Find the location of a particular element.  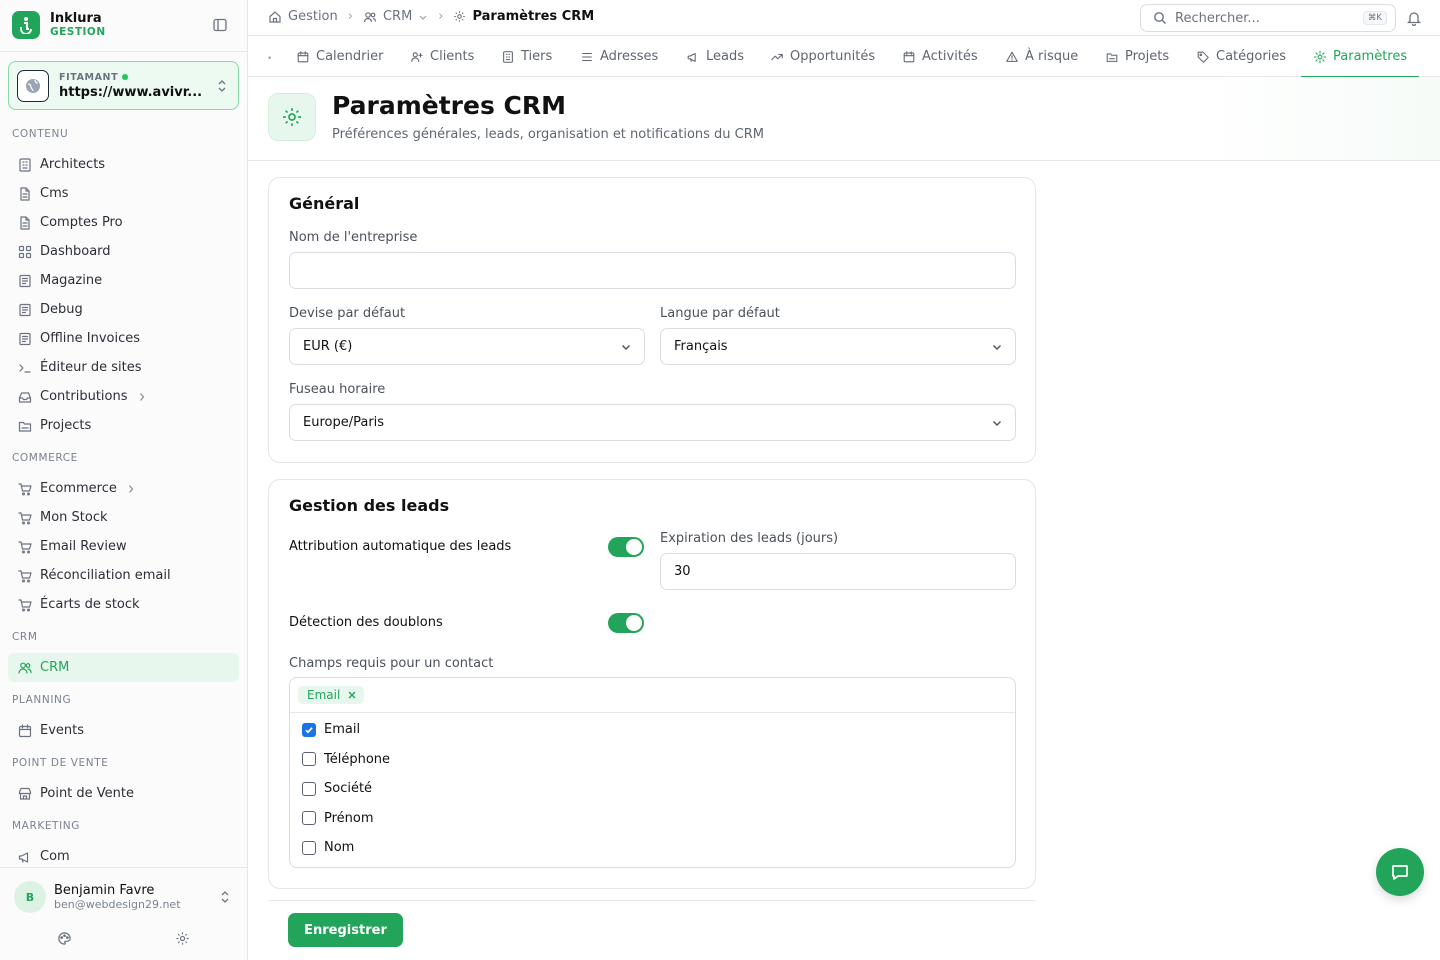

sidebar-item-com: Com is located at coordinates (124, 854).